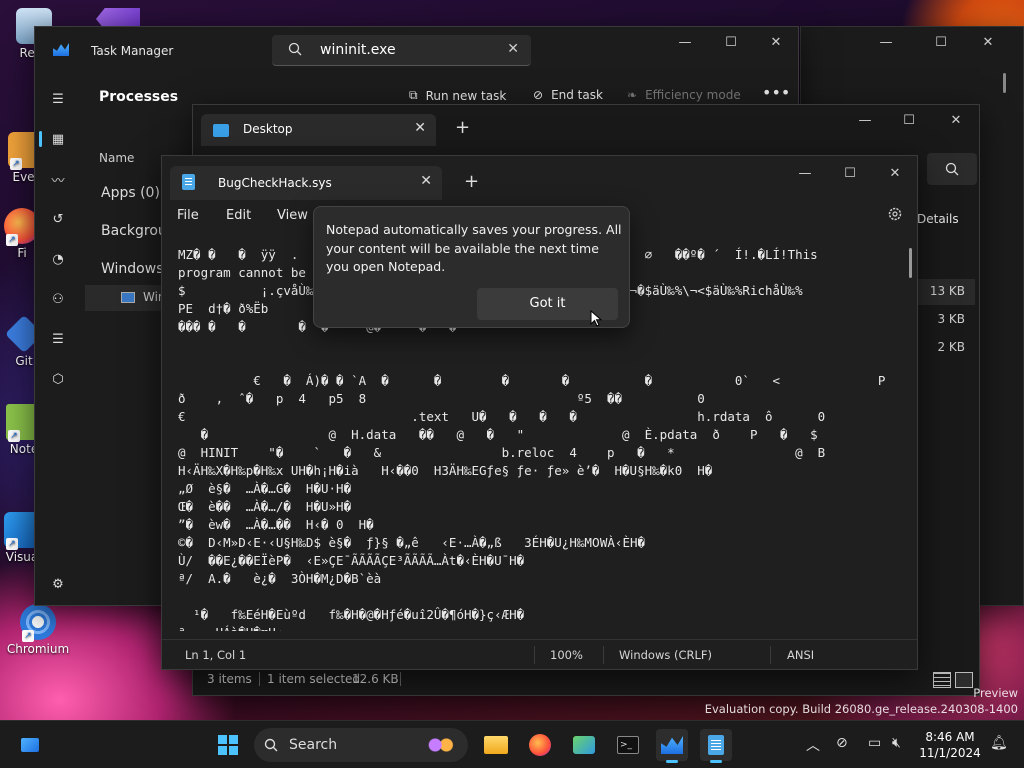 This screenshot has width=1024, height=768. I want to click on group-background: Backgrou, so click(134, 231).